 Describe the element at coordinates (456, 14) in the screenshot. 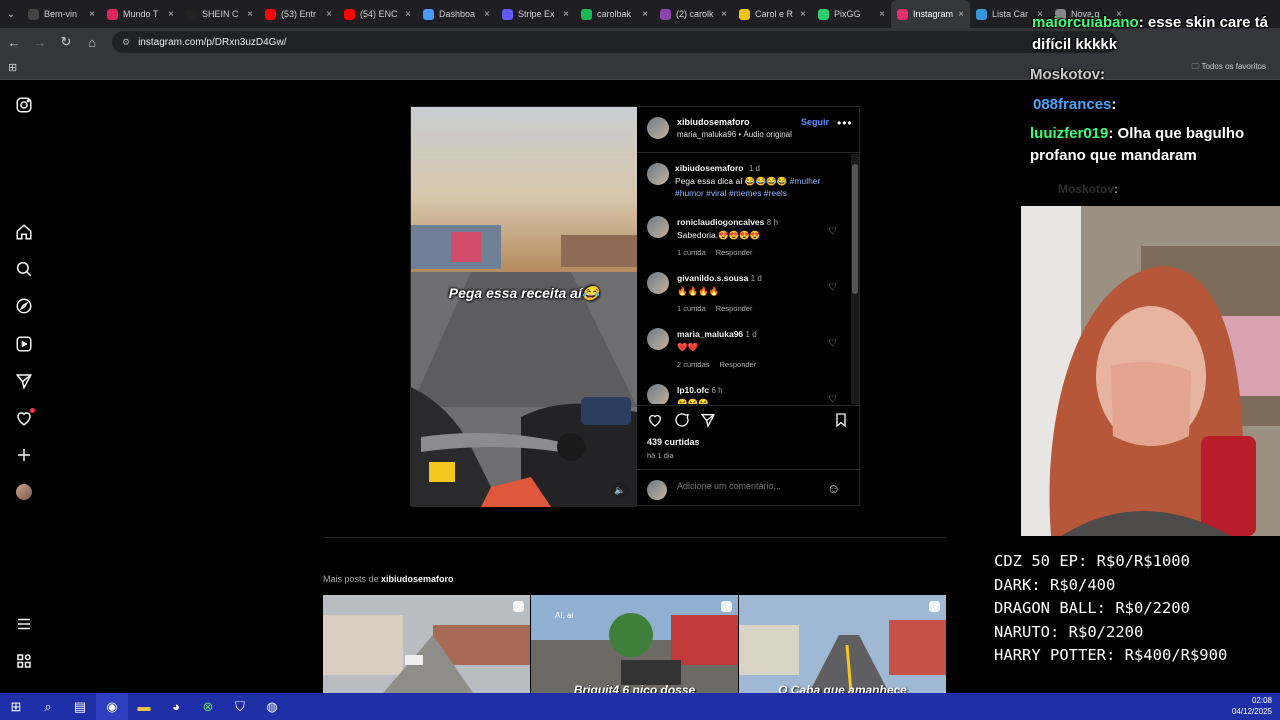

I see `browser-tab: Dashboa ×` at that location.